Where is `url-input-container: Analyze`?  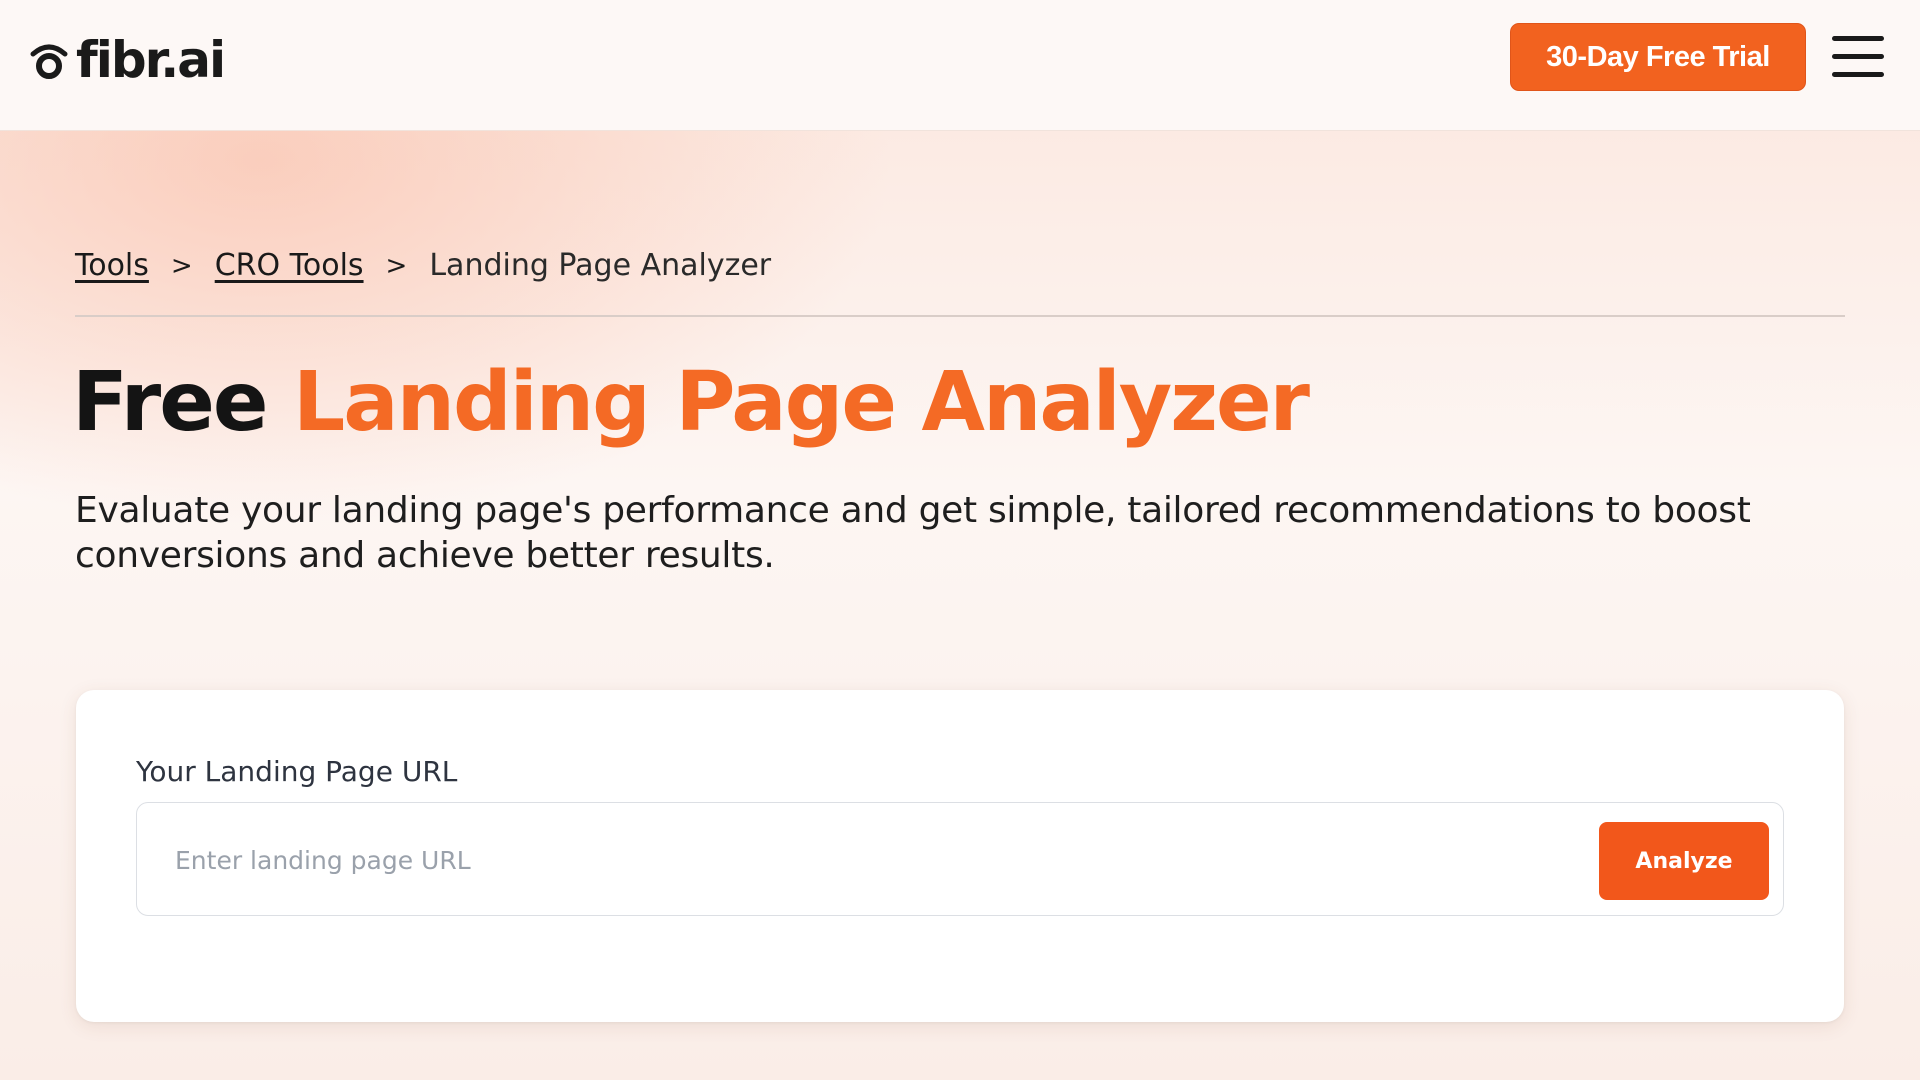
url-input-container: Analyze is located at coordinates (960, 859).